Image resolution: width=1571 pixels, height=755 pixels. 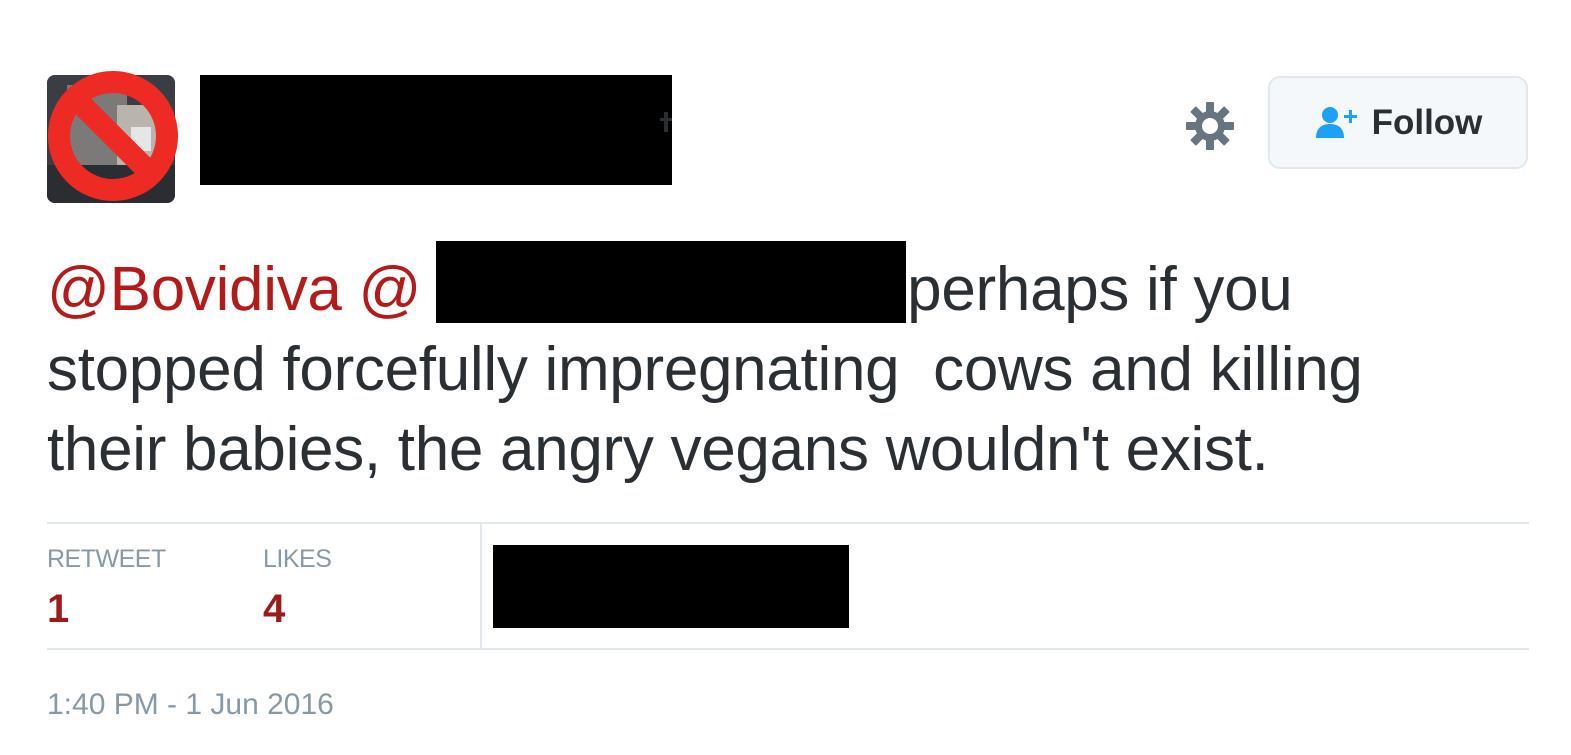 I want to click on redacted-liker-avatars, so click(x=671, y=586).